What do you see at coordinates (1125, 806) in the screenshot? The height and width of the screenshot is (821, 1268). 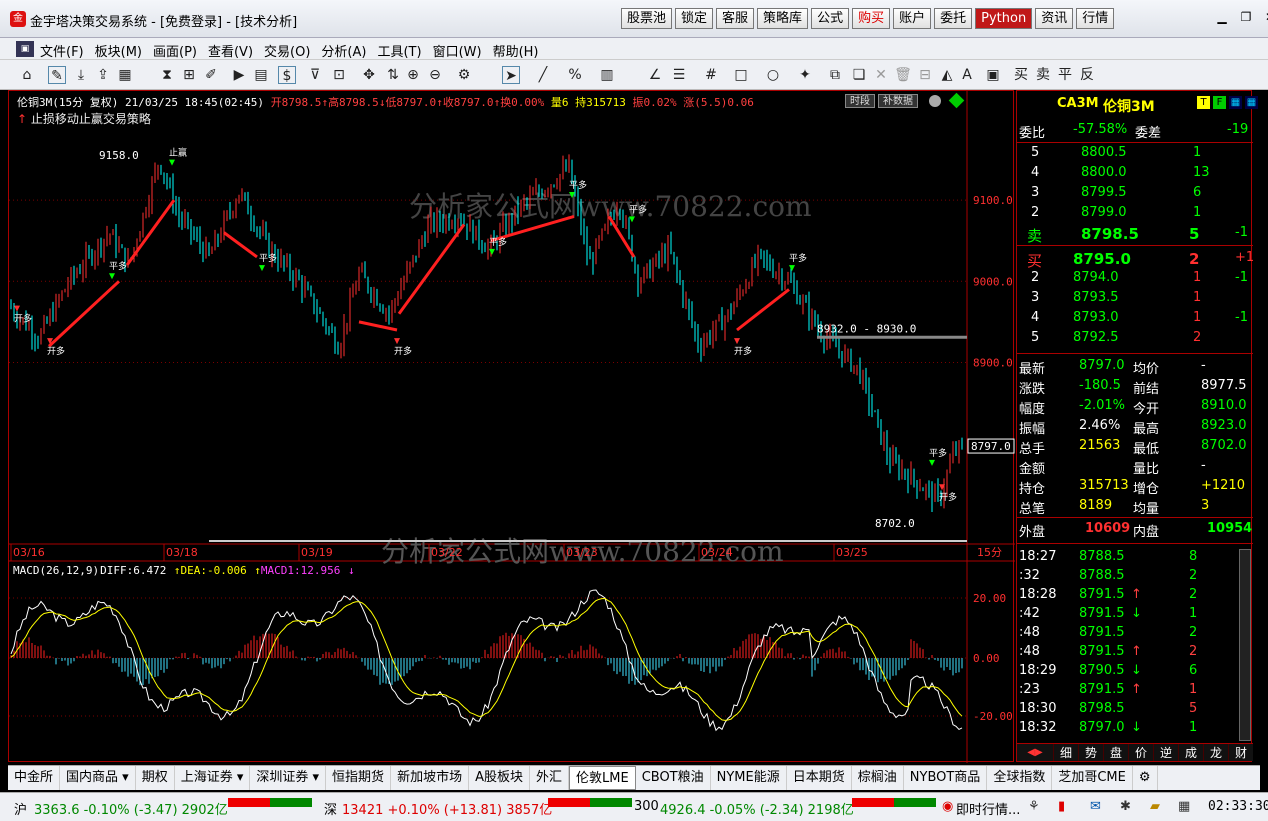 I see `pin-icon: ✱` at bounding box center [1125, 806].